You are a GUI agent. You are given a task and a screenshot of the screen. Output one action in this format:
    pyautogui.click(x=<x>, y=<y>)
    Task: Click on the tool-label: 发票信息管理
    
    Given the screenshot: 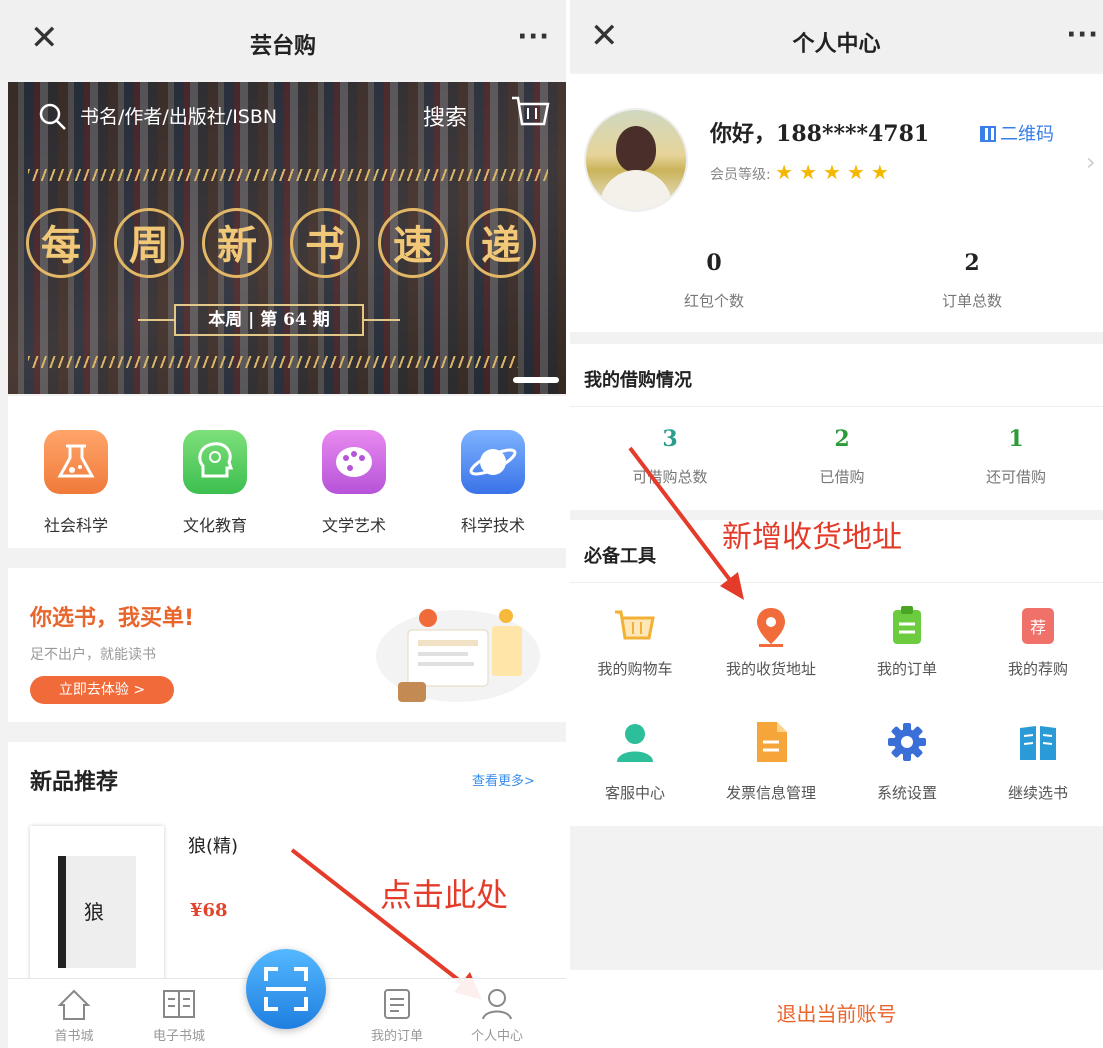 What is the action you would take?
    pyautogui.click(x=770, y=793)
    